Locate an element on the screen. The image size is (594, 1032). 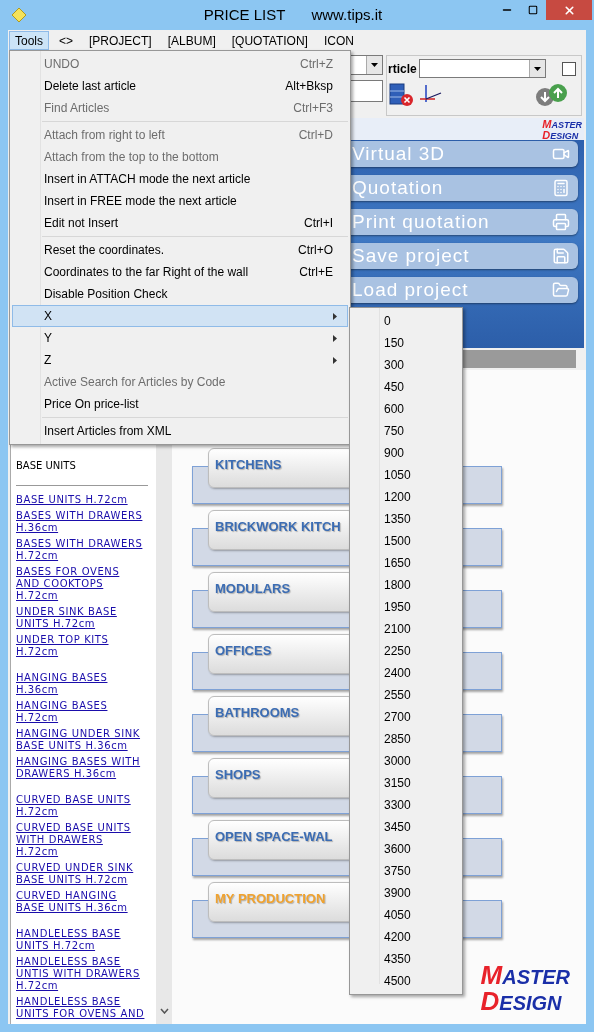
shortcut-label: Ctrl+D is located at coordinates (315, 135).